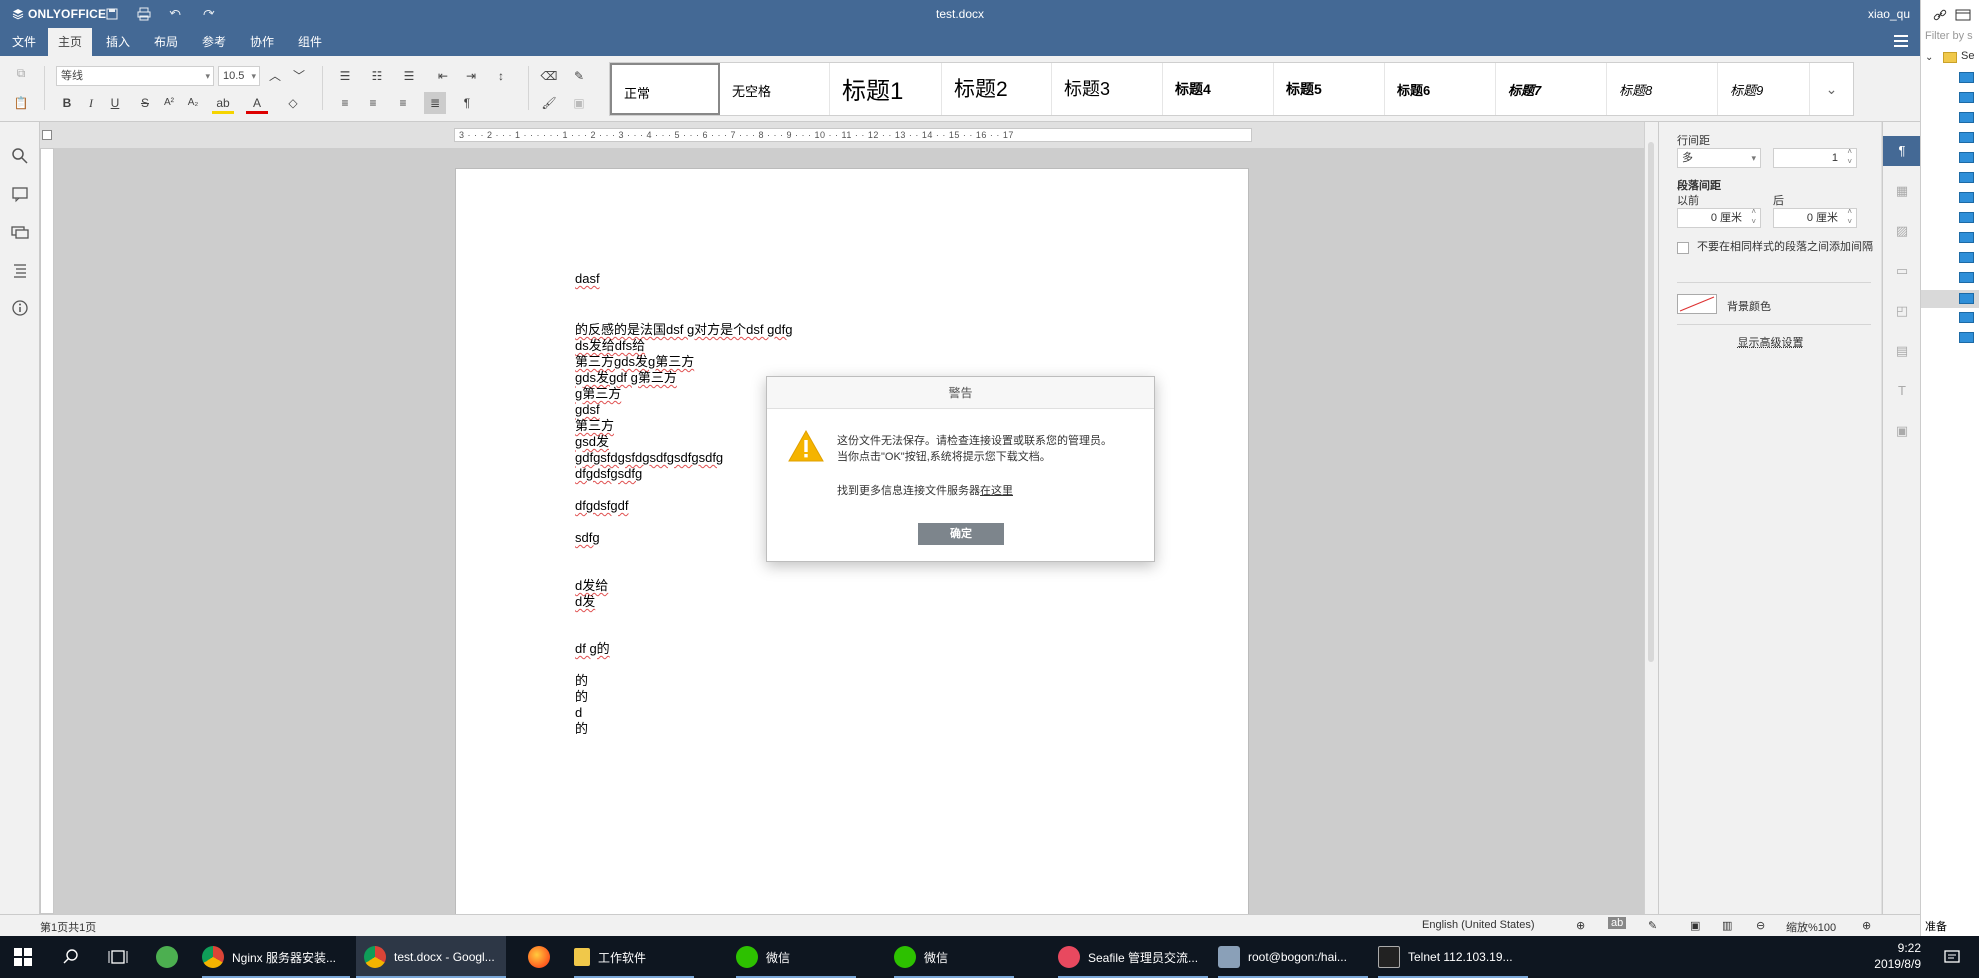 The height and width of the screenshot is (978, 1979). I want to click on windows-start-icon, so click(23, 957).